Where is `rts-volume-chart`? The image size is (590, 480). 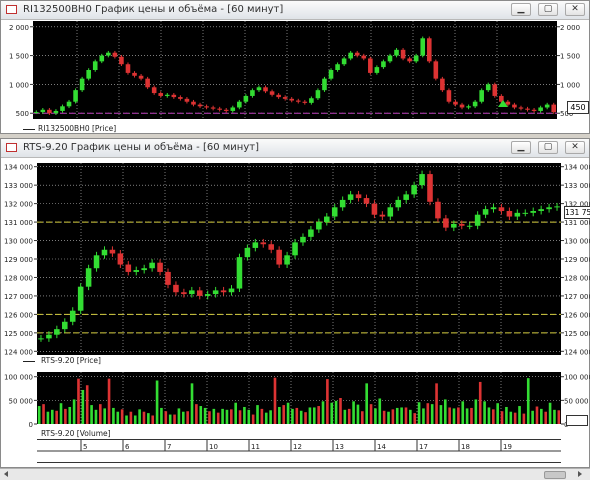 rts-volume-chart is located at coordinates (299, 398).